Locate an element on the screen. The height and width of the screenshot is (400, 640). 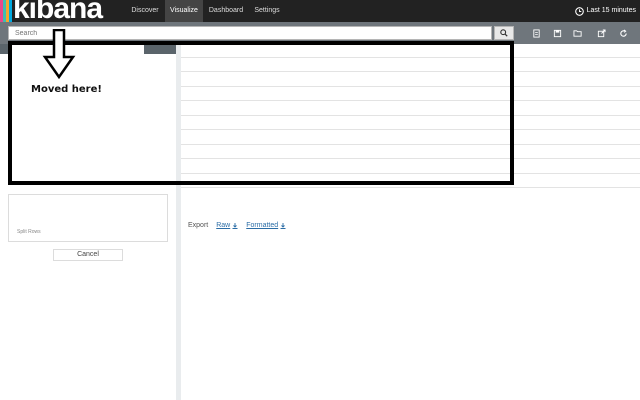
split-rows-label: Split Rows is located at coordinates (29, 232).